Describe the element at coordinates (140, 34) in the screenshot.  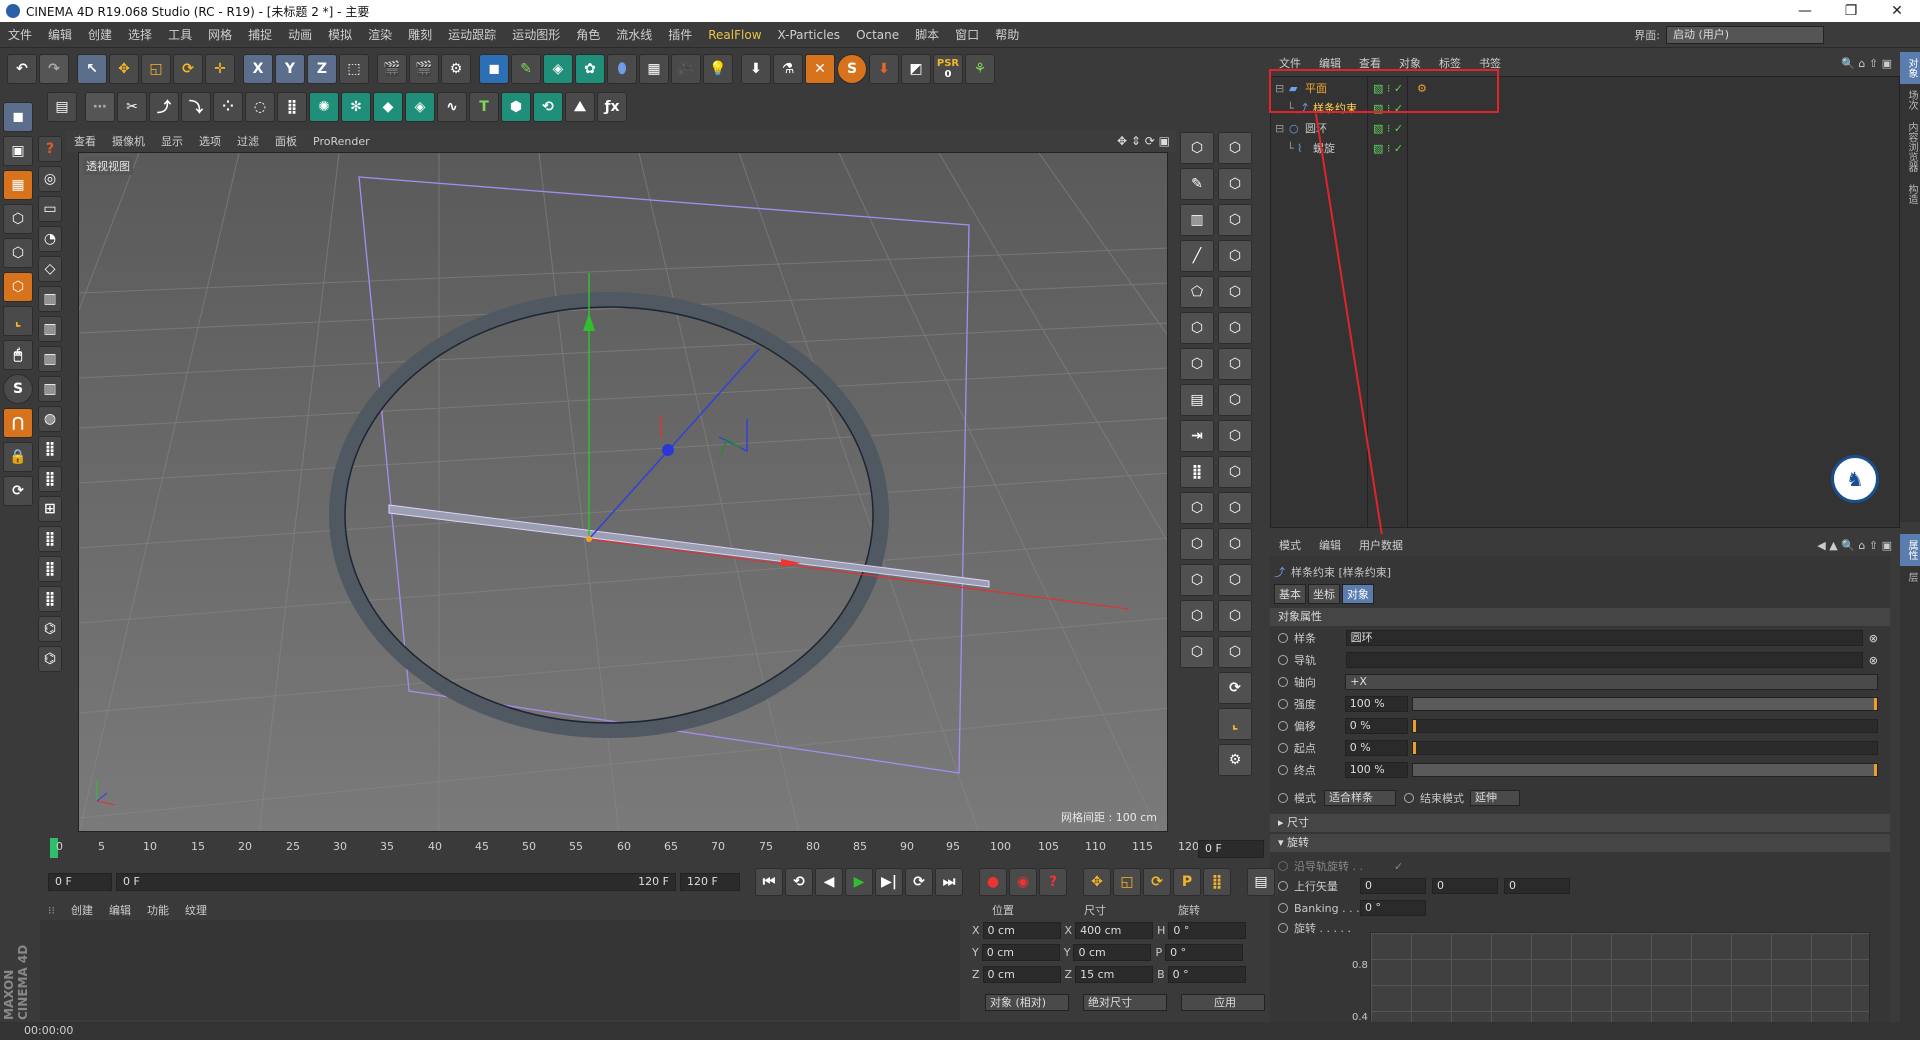
I see `menu-select: 选择` at that location.